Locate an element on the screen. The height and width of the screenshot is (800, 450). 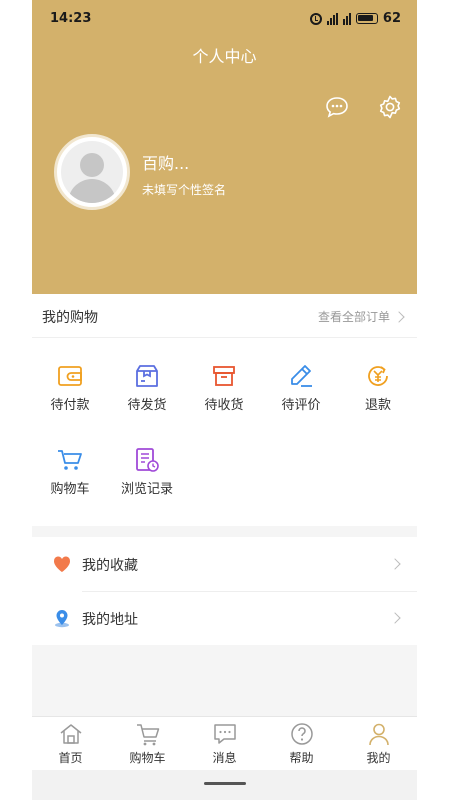
my-address-label: 我的地址 is located at coordinates (110, 620).